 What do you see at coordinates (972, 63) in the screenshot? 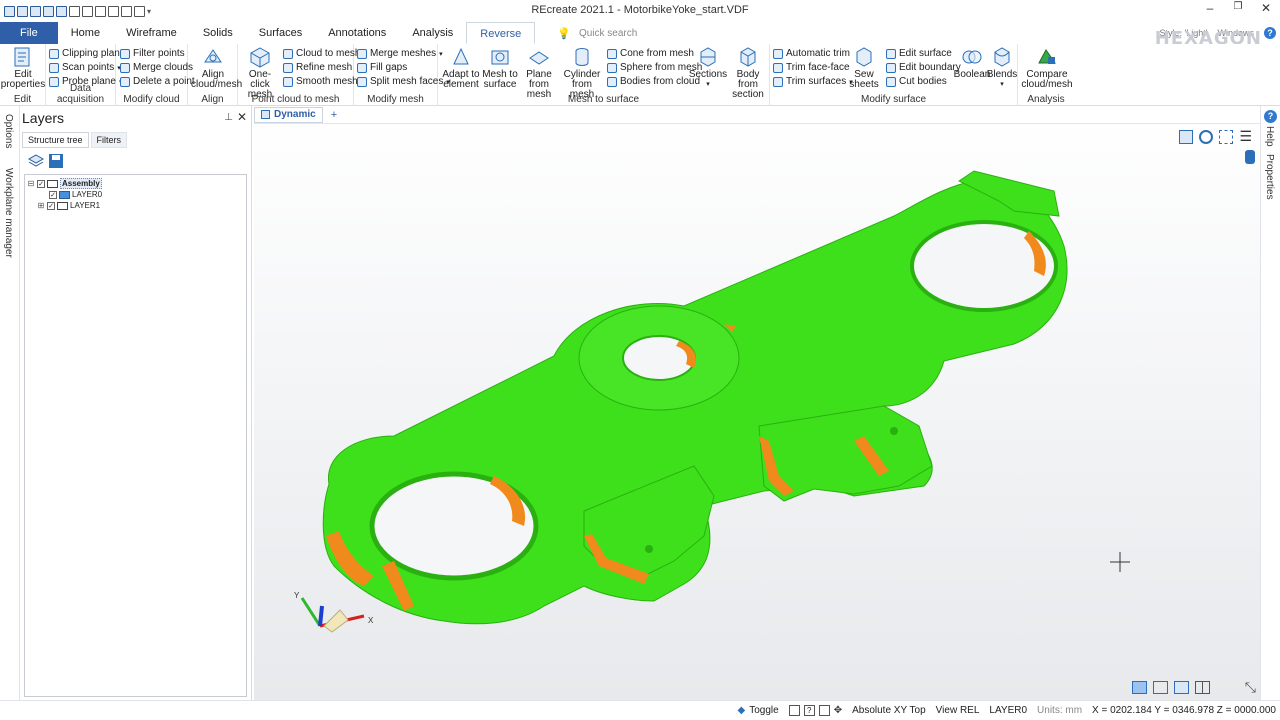
I see `boolean-button: Boolean` at bounding box center [972, 63].